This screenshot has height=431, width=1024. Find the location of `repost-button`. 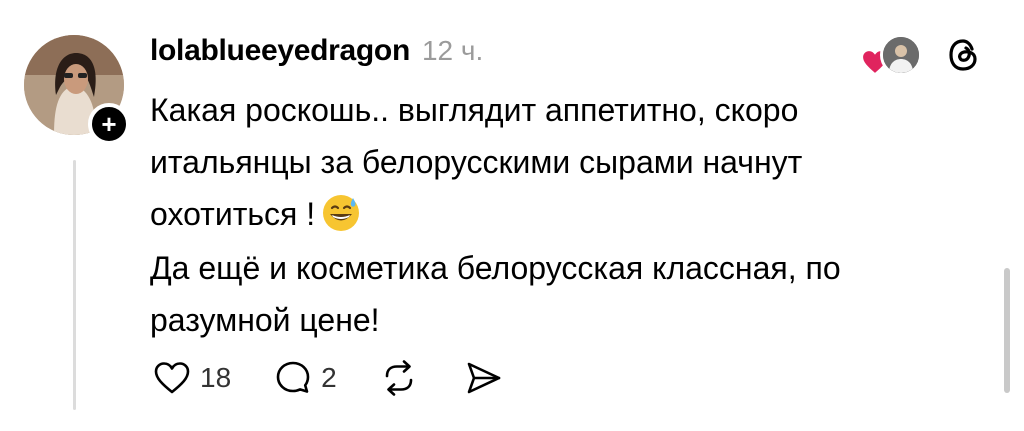

repost-button is located at coordinates (399, 378).